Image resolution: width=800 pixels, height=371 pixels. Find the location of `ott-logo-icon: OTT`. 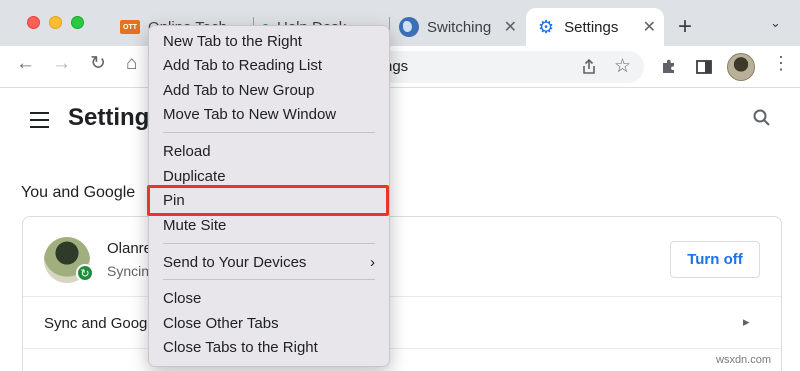

ott-logo-icon: OTT is located at coordinates (130, 27).